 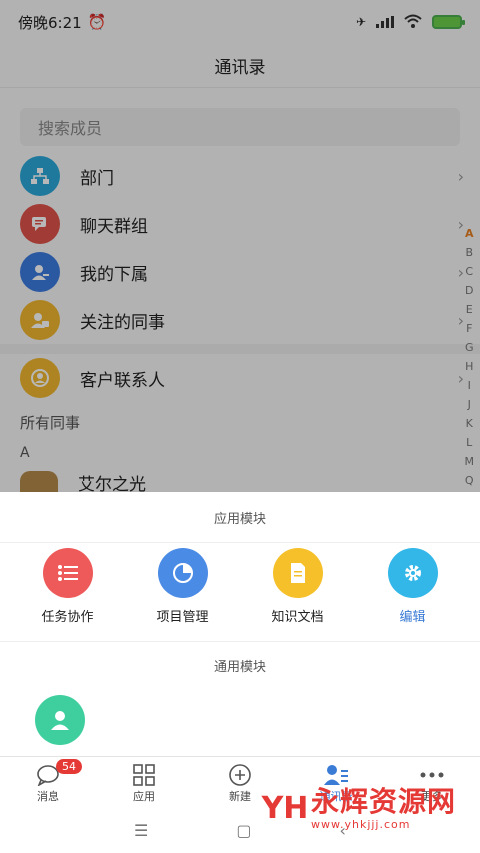 I want to click on user-icon, so click(x=60, y=720).